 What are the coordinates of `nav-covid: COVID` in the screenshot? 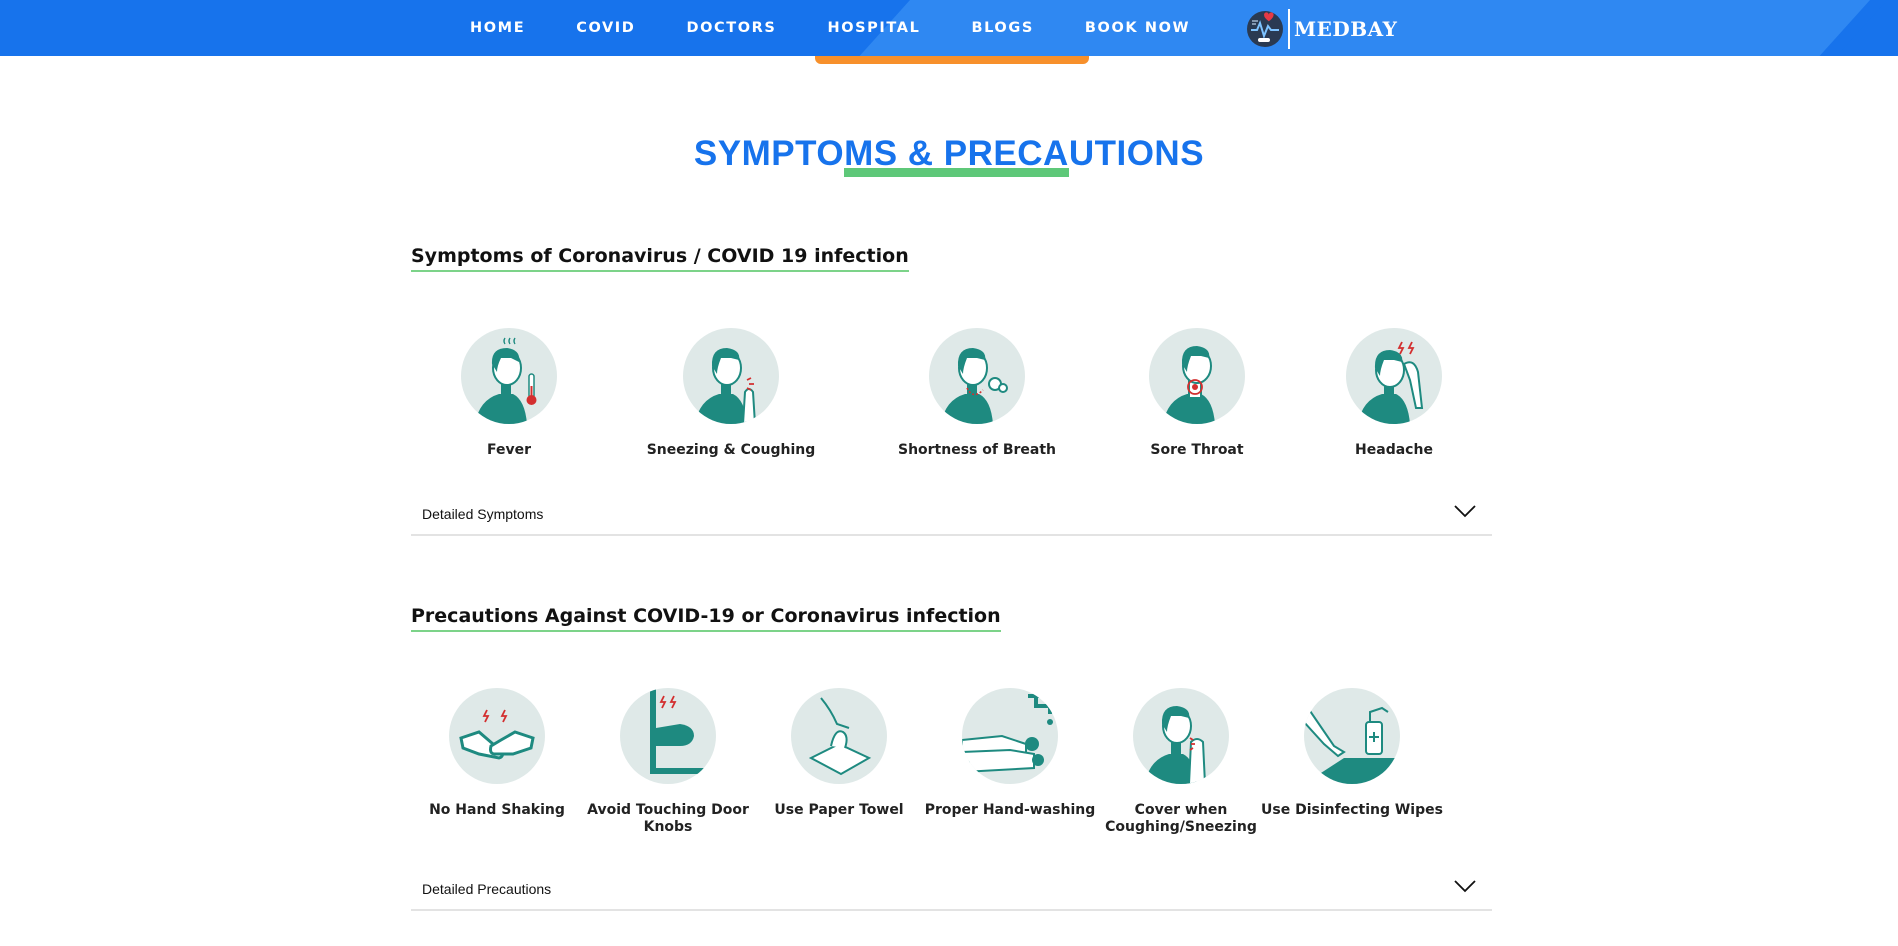 It's located at (605, 28).